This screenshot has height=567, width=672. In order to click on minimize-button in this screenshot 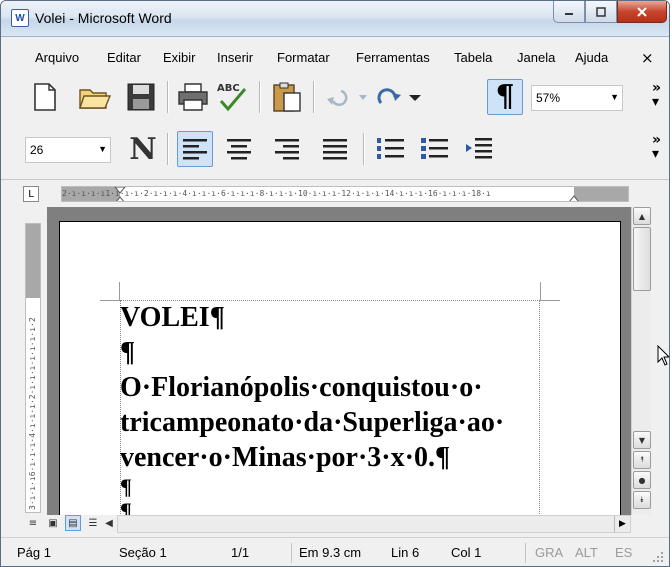, I will do `click(569, 12)`.